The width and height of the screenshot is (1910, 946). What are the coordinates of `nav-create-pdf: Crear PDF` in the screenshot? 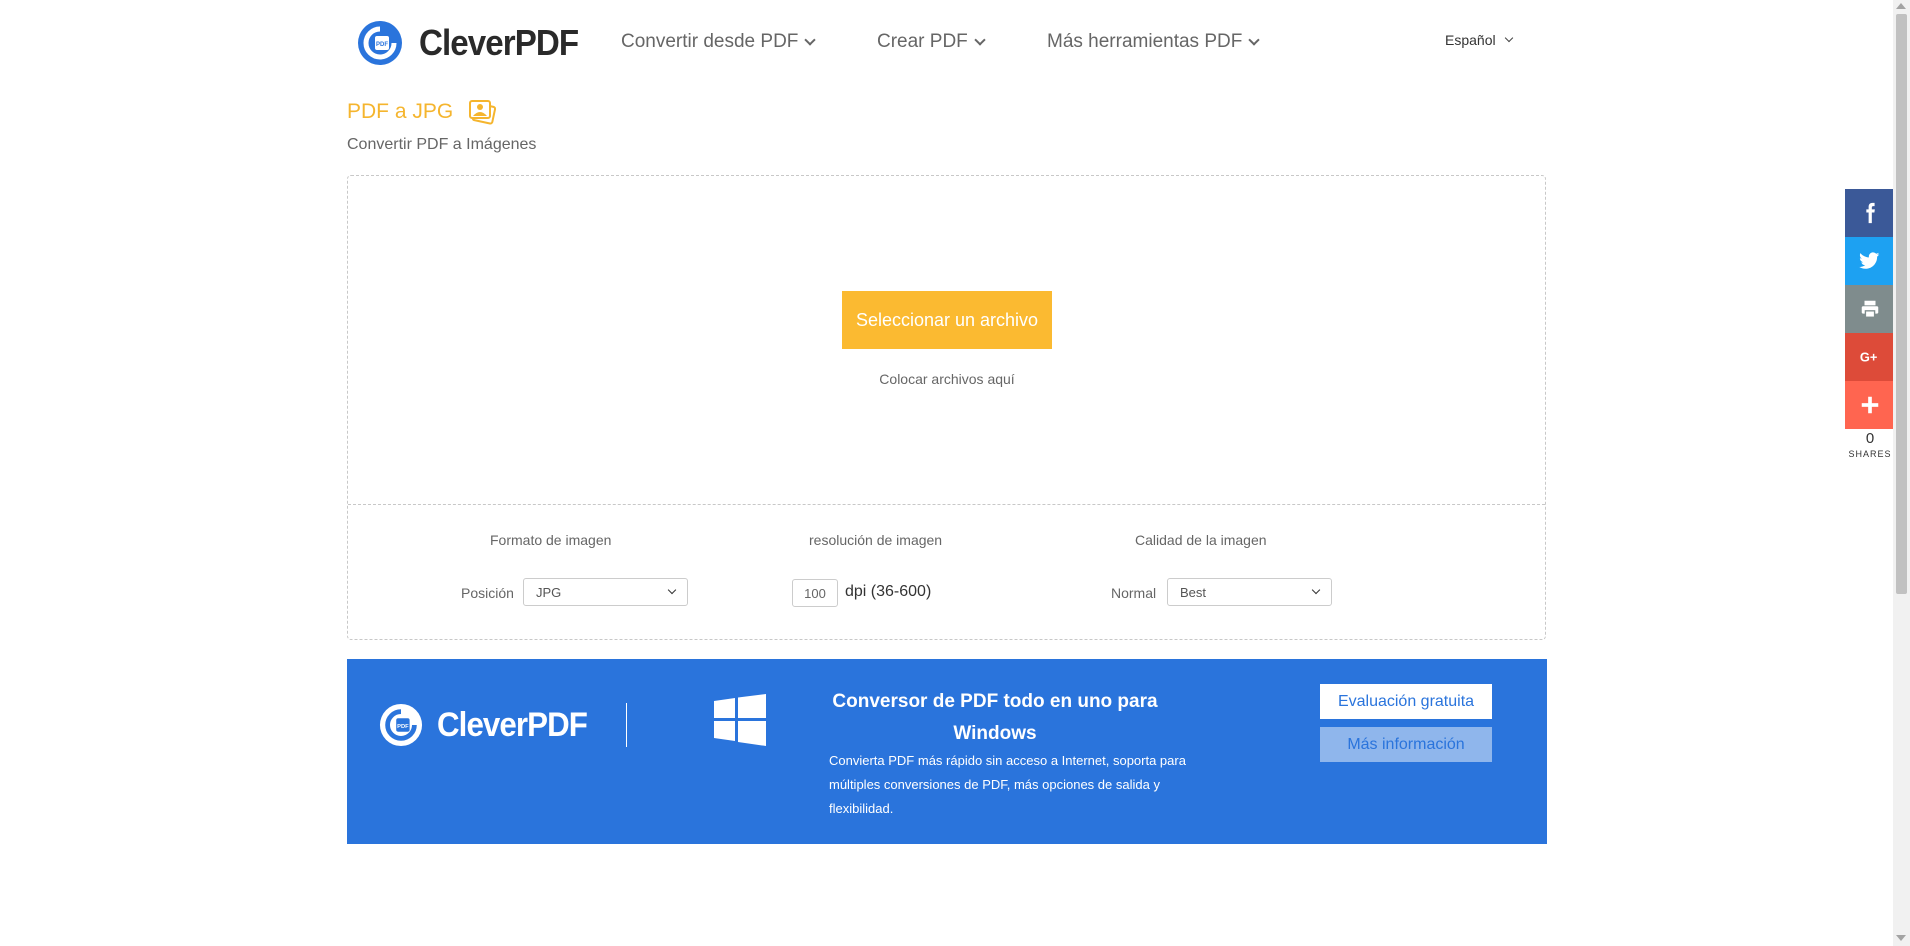 It's located at (931, 42).